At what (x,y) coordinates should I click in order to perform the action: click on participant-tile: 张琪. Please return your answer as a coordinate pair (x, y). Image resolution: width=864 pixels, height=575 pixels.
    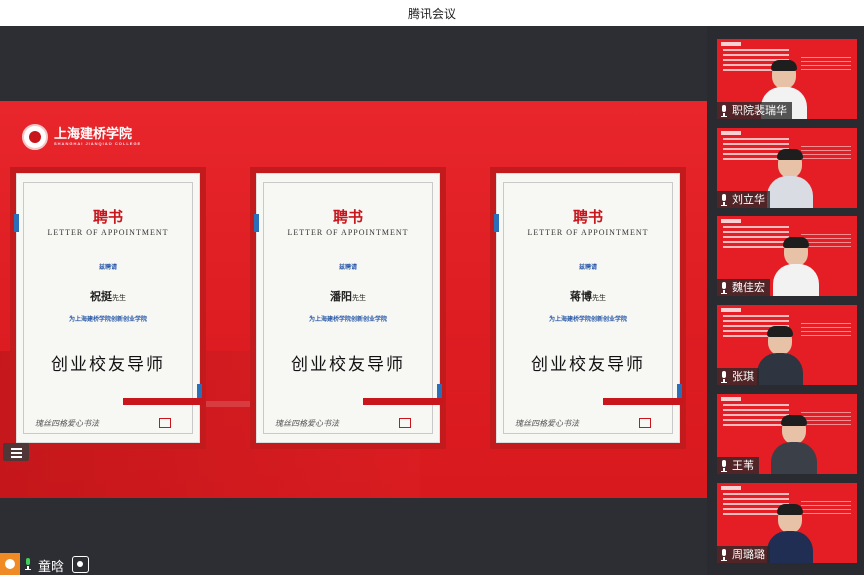
    Looking at the image, I should click on (787, 345).